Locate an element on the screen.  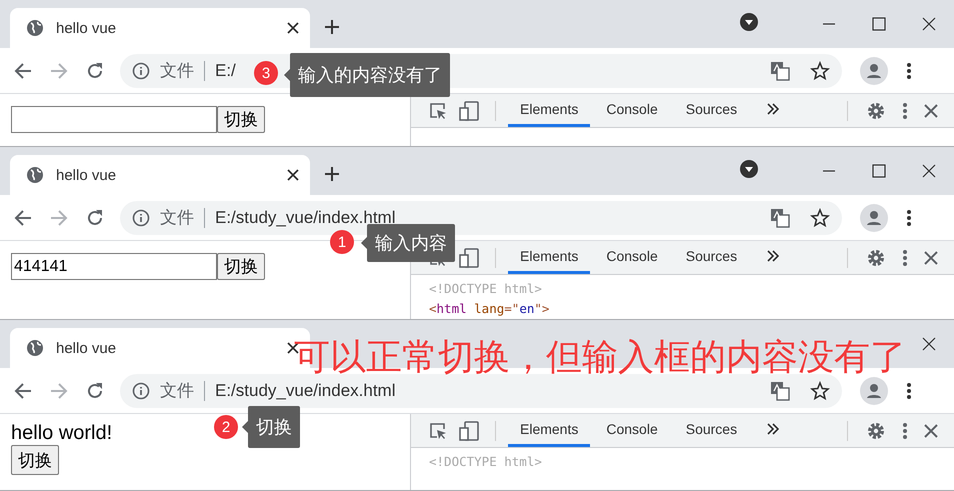
text-input is located at coordinates (114, 119).